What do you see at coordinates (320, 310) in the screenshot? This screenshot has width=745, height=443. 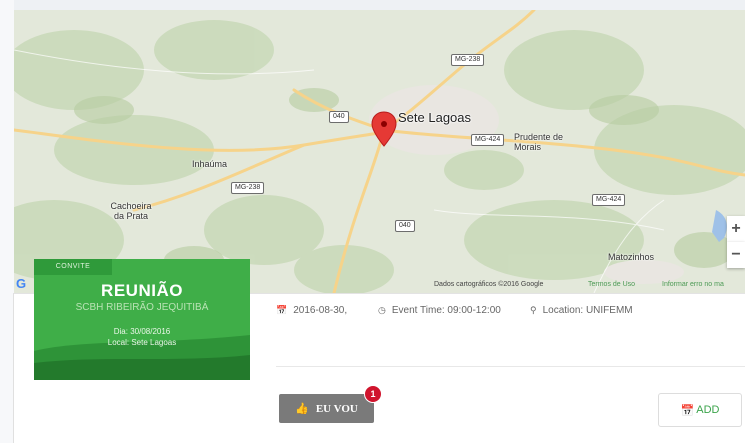 I see `event-date-text: 2016-08-30,` at bounding box center [320, 310].